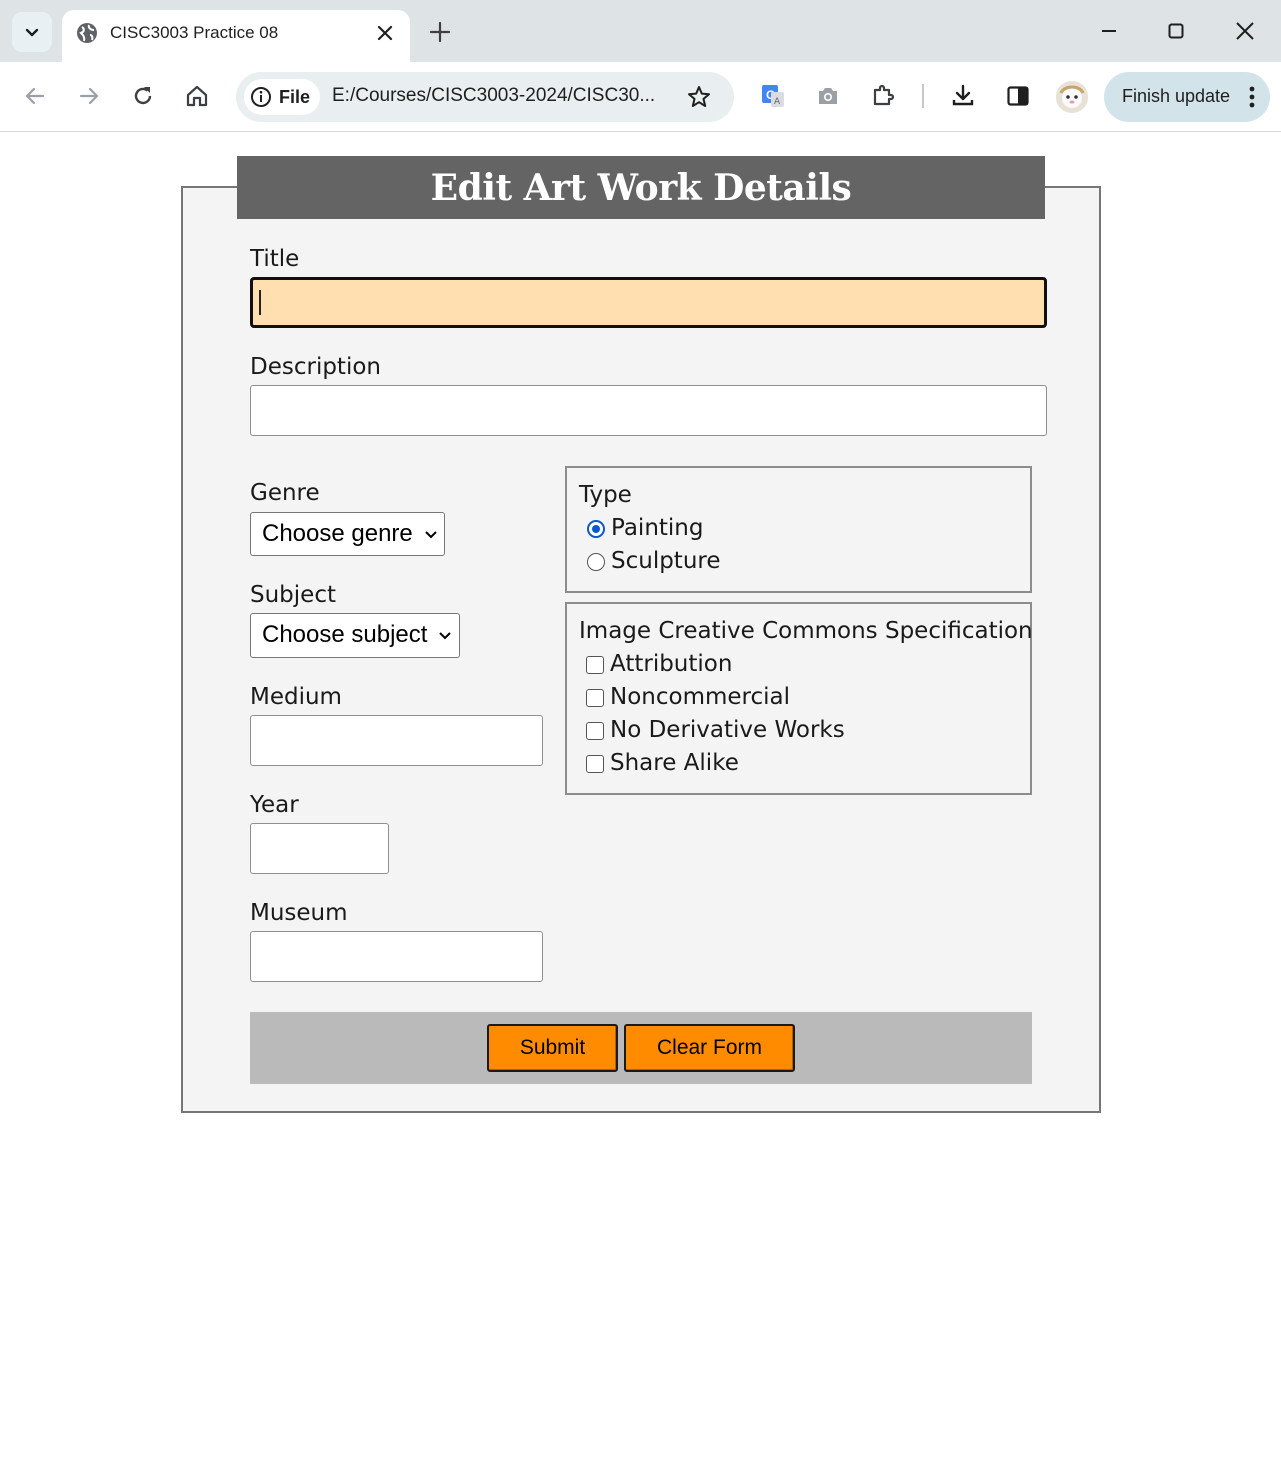 This screenshot has width=1281, height=1469. I want to click on tab-search-button, so click(32, 32).